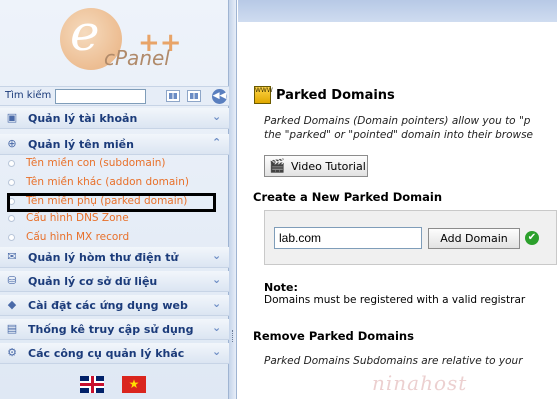 This screenshot has width=557, height=399. What do you see at coordinates (12, 304) in the screenshot?
I see `apps-icon: ◆` at bounding box center [12, 304].